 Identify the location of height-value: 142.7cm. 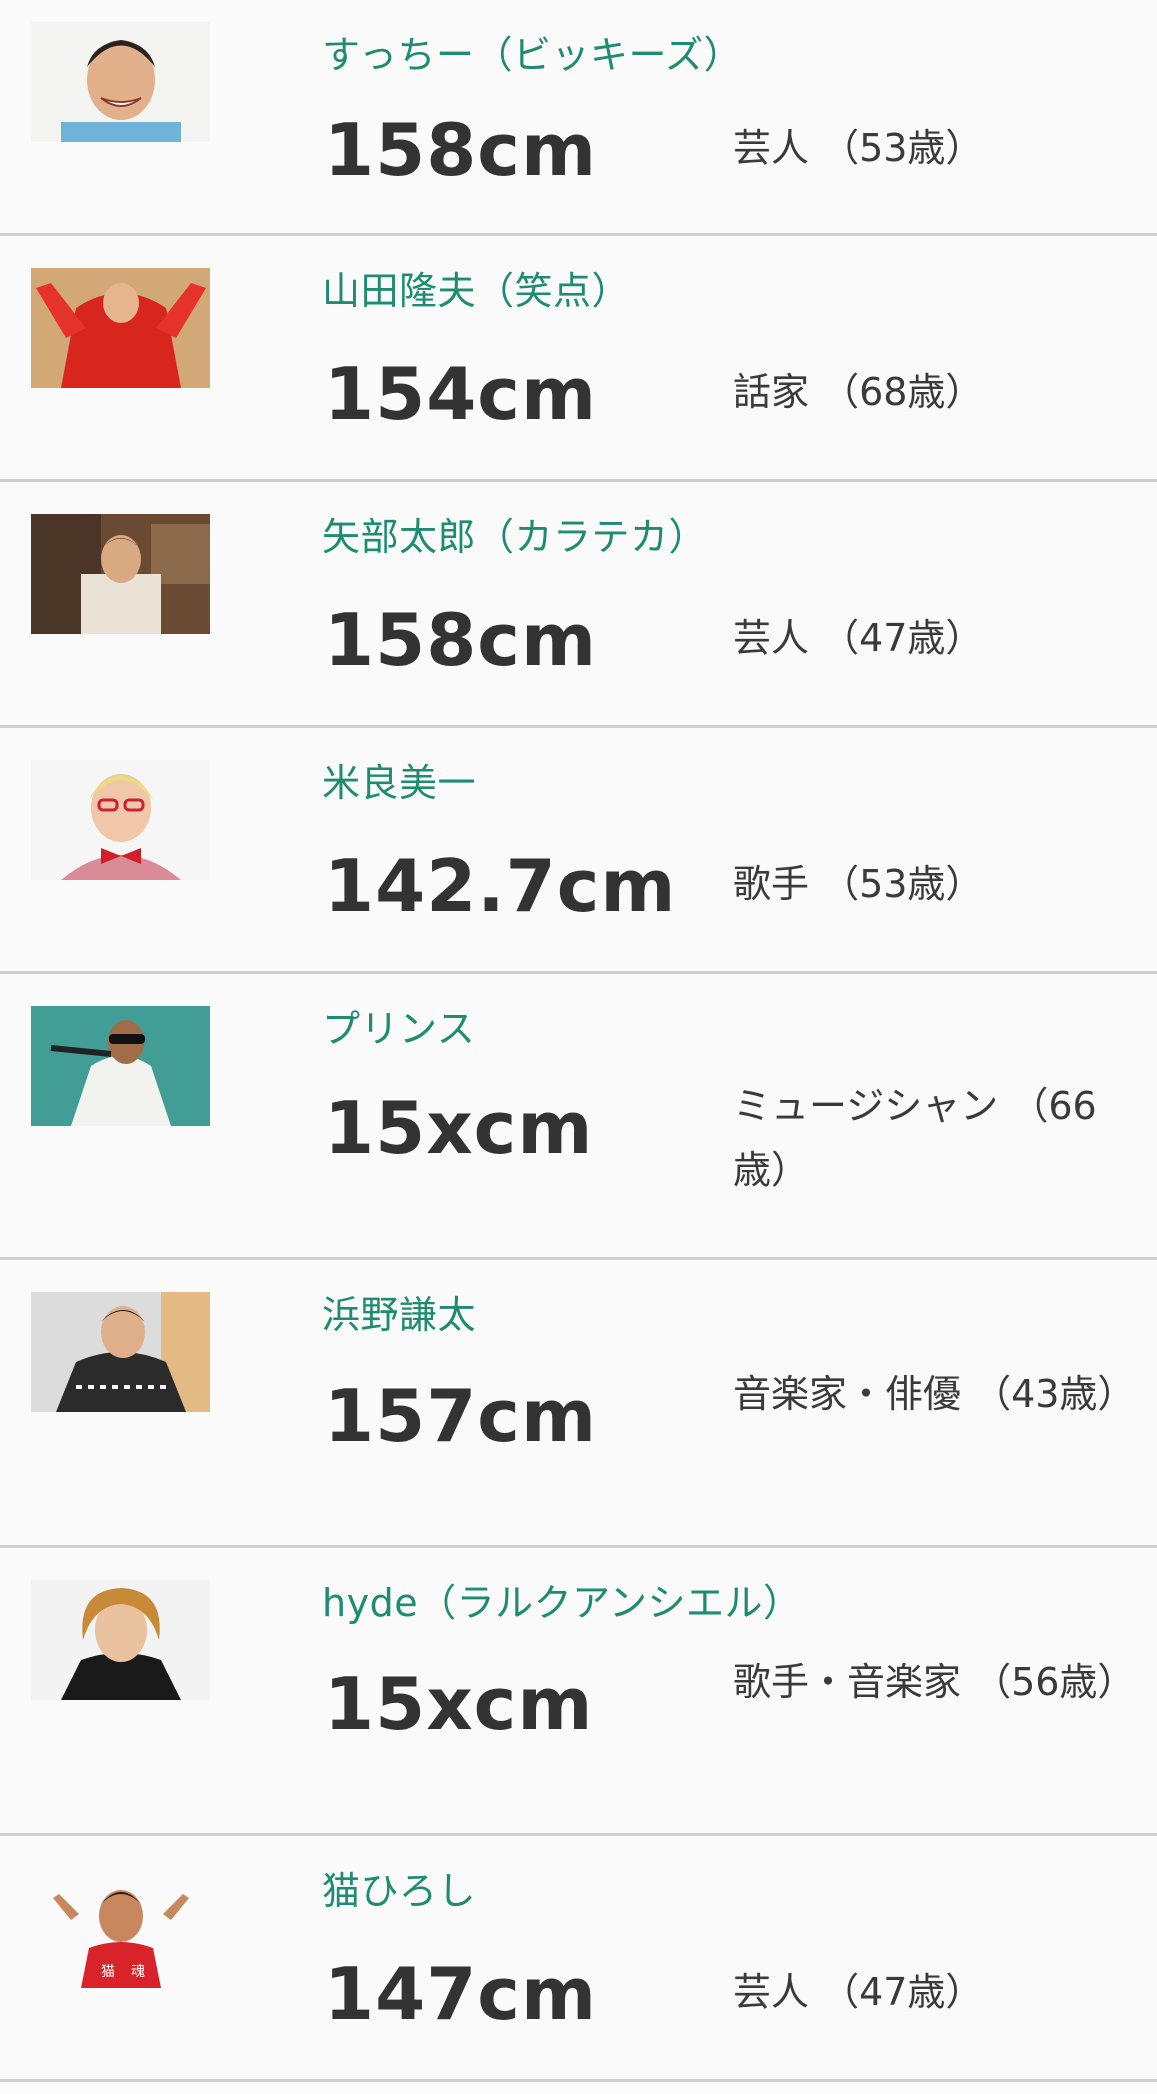
(500, 886).